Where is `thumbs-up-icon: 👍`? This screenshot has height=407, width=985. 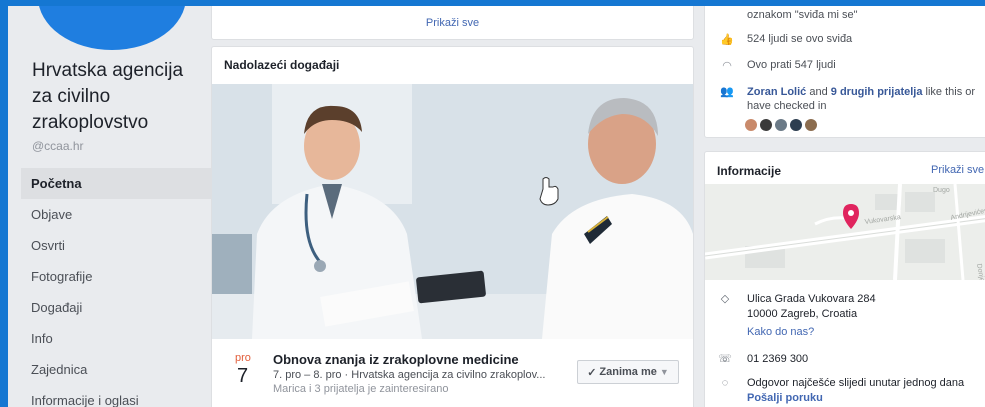
thumbs-up-icon: 👍 is located at coordinates (727, 40).